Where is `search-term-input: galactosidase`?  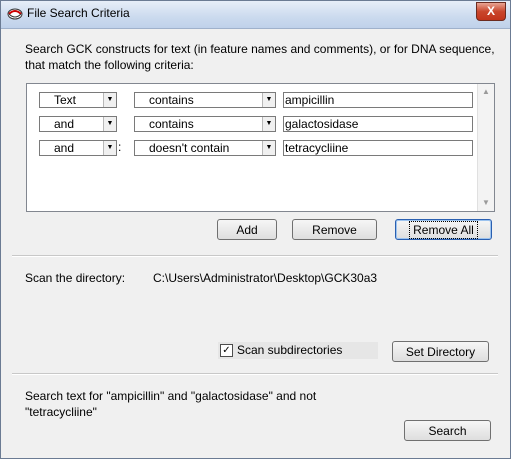
search-term-input: galactosidase is located at coordinates (378, 124).